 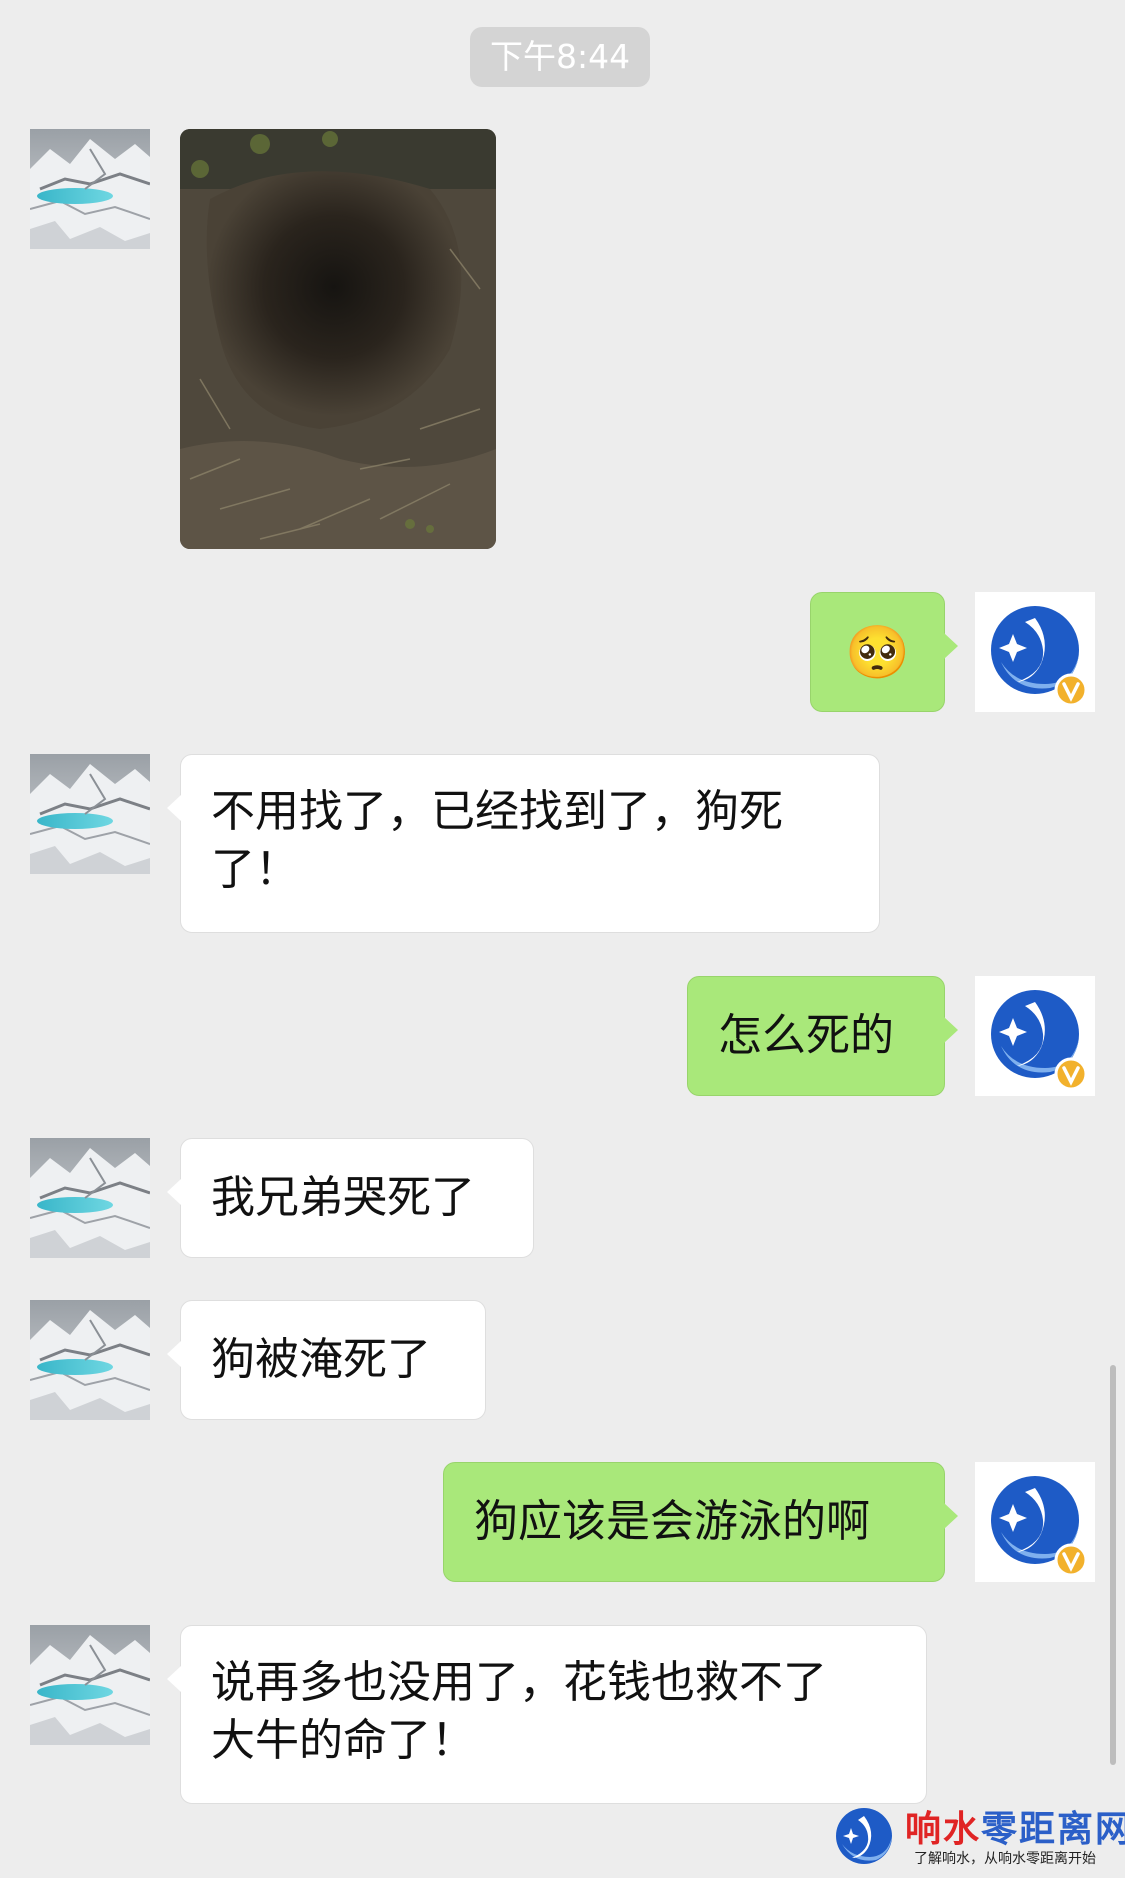 What do you see at coordinates (497, 811) in the screenshot?
I see `message-text-line: 不用找了，已经找到了，狗死` at bounding box center [497, 811].